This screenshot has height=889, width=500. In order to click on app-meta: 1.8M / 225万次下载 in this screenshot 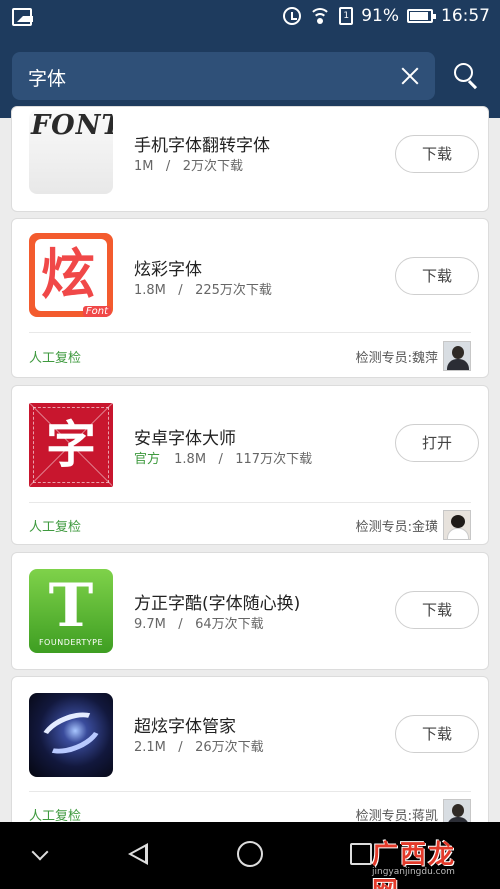, I will do `click(203, 288)`.